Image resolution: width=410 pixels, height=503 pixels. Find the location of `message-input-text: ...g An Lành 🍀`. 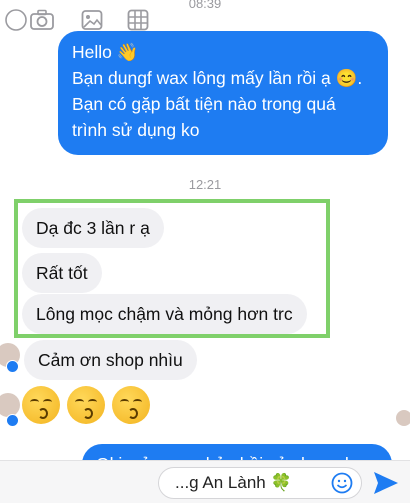

message-input-text: ...g An Lành 🍀 is located at coordinates (233, 482).